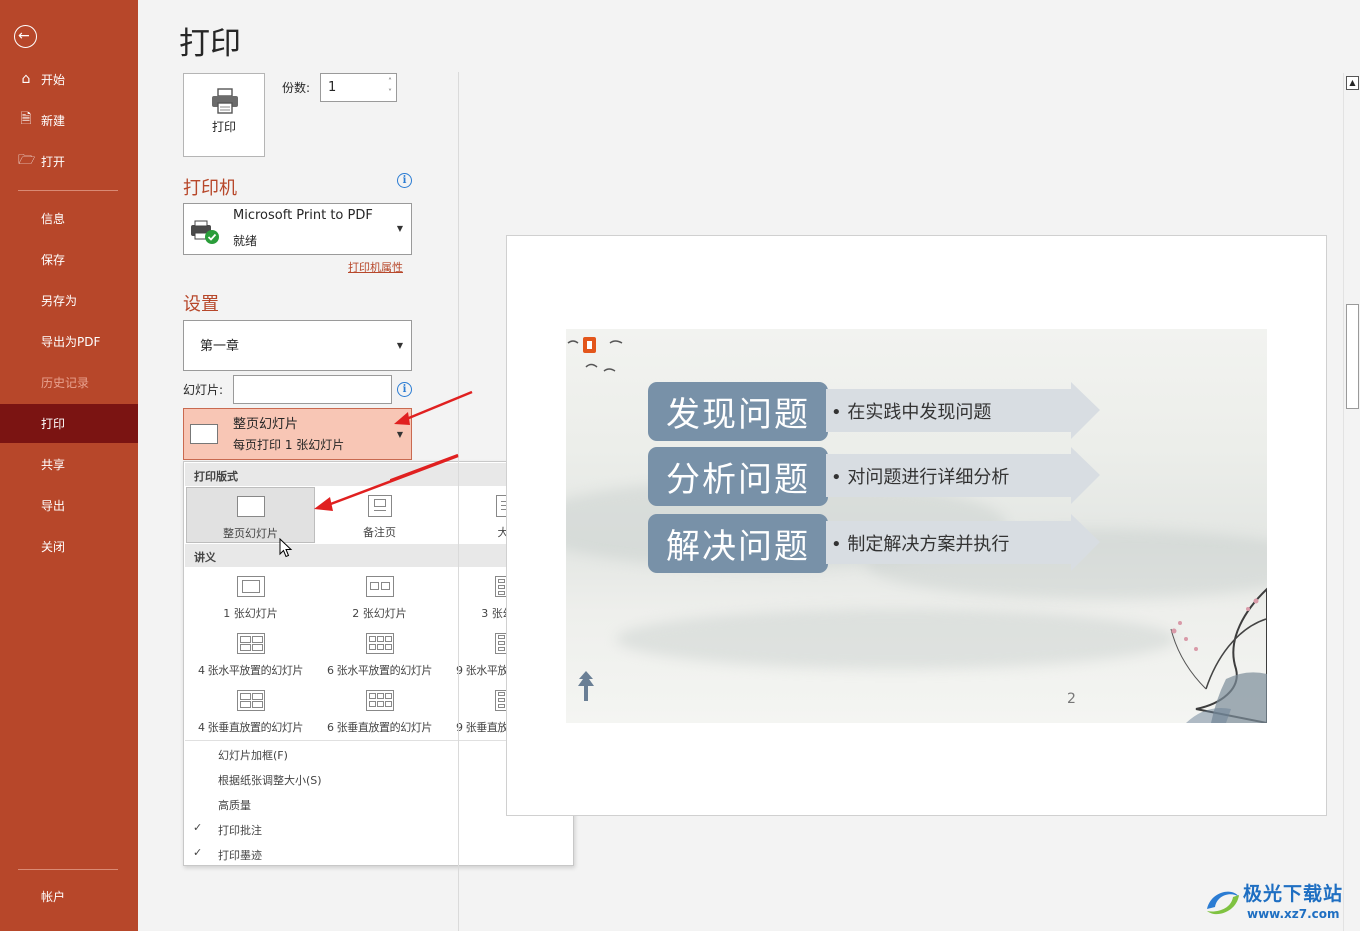 The image size is (1360, 931). What do you see at coordinates (1293, 914) in the screenshot?
I see `watermark-url: www.xz7.com` at bounding box center [1293, 914].